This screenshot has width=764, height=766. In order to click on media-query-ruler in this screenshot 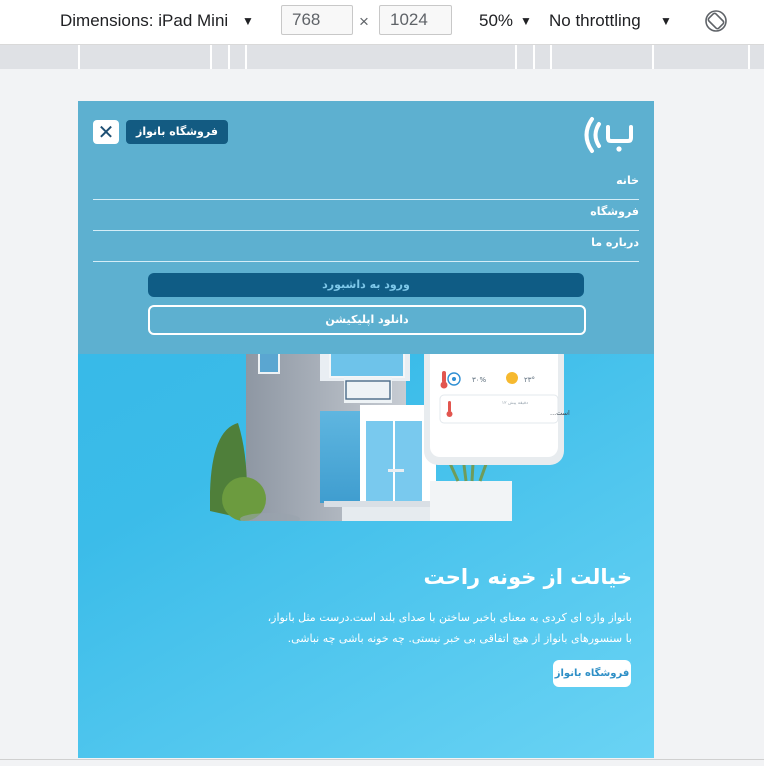, I will do `click(382, 57)`.